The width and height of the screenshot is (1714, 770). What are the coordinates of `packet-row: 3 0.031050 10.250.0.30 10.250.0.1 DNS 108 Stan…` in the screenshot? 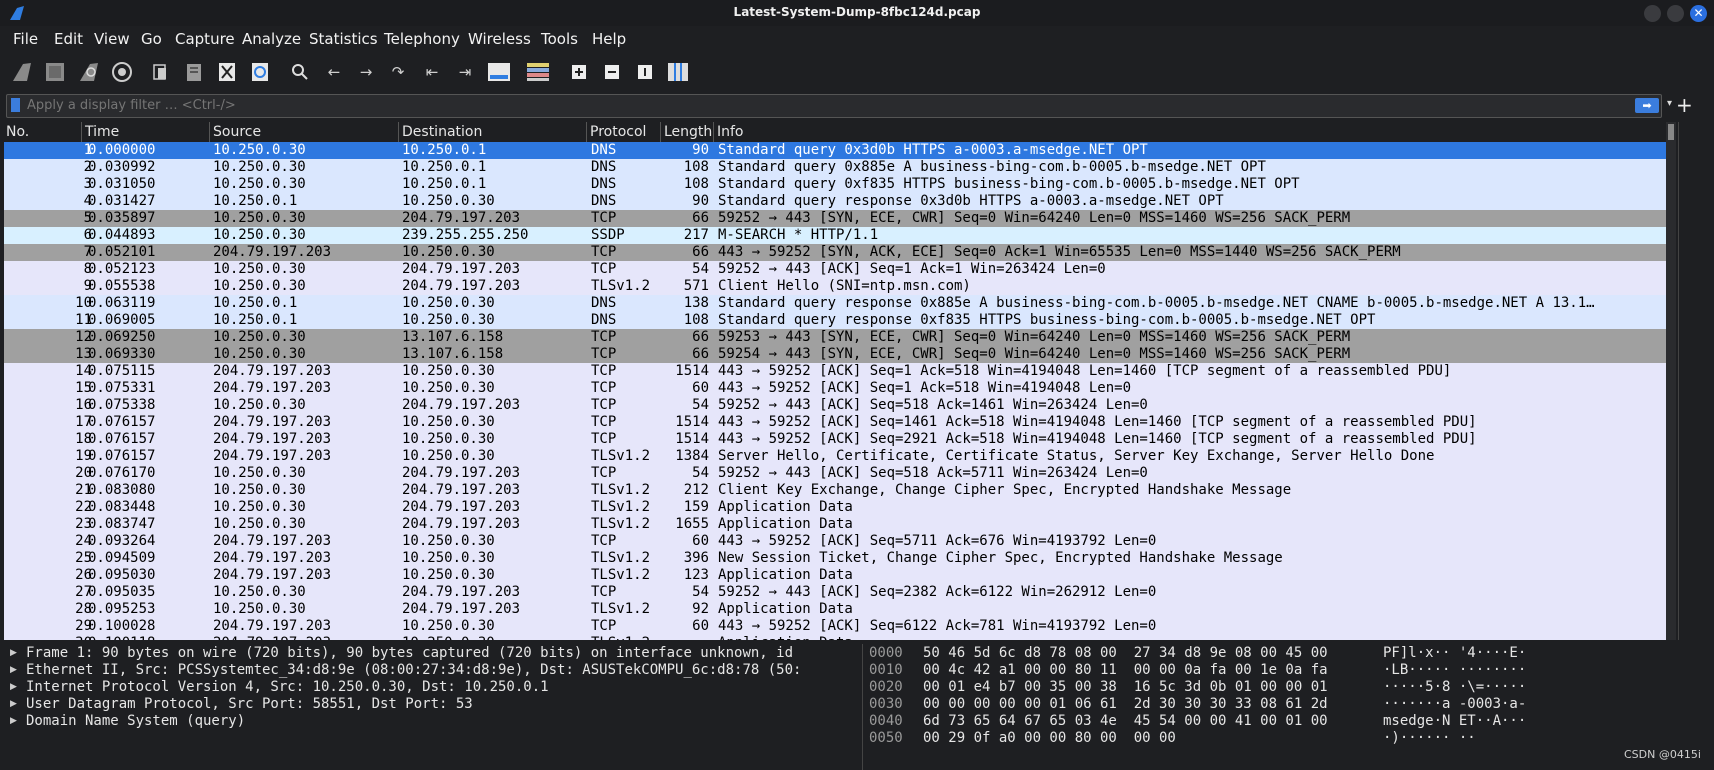 It's located at (835, 184).